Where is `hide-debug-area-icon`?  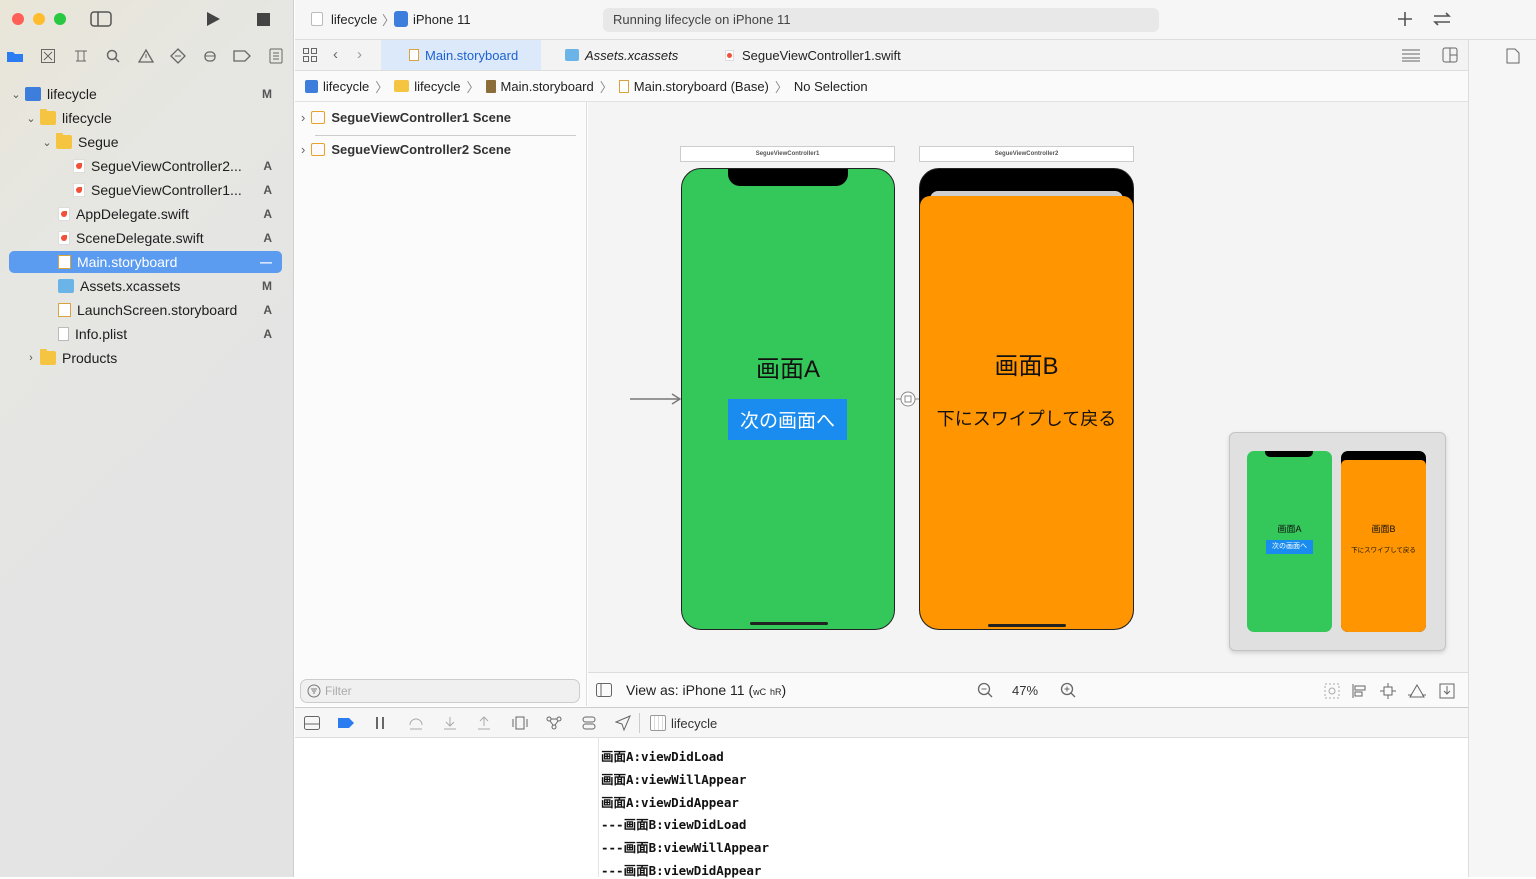 hide-debug-area-icon is located at coordinates (312, 723).